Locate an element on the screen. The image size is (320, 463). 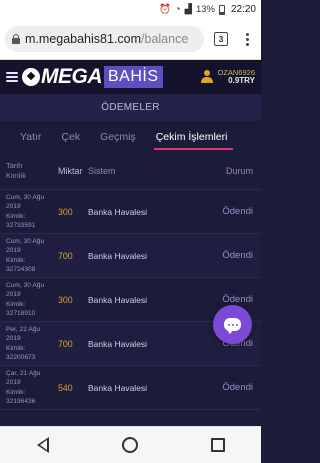
alarm-icon: ⏰ is located at coordinates (165, 9).